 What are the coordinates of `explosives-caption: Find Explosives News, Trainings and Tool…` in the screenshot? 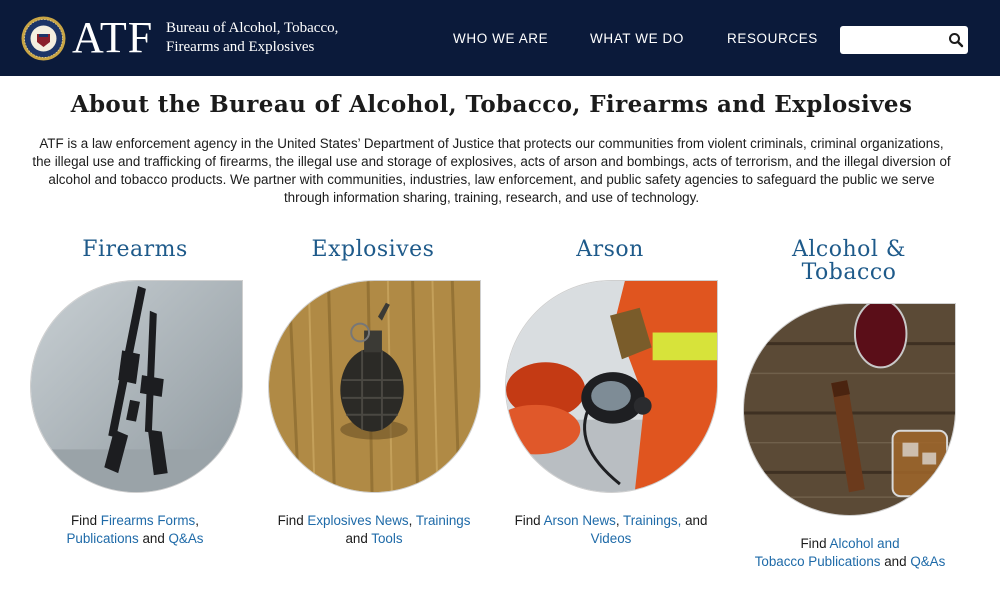 It's located at (374, 530).